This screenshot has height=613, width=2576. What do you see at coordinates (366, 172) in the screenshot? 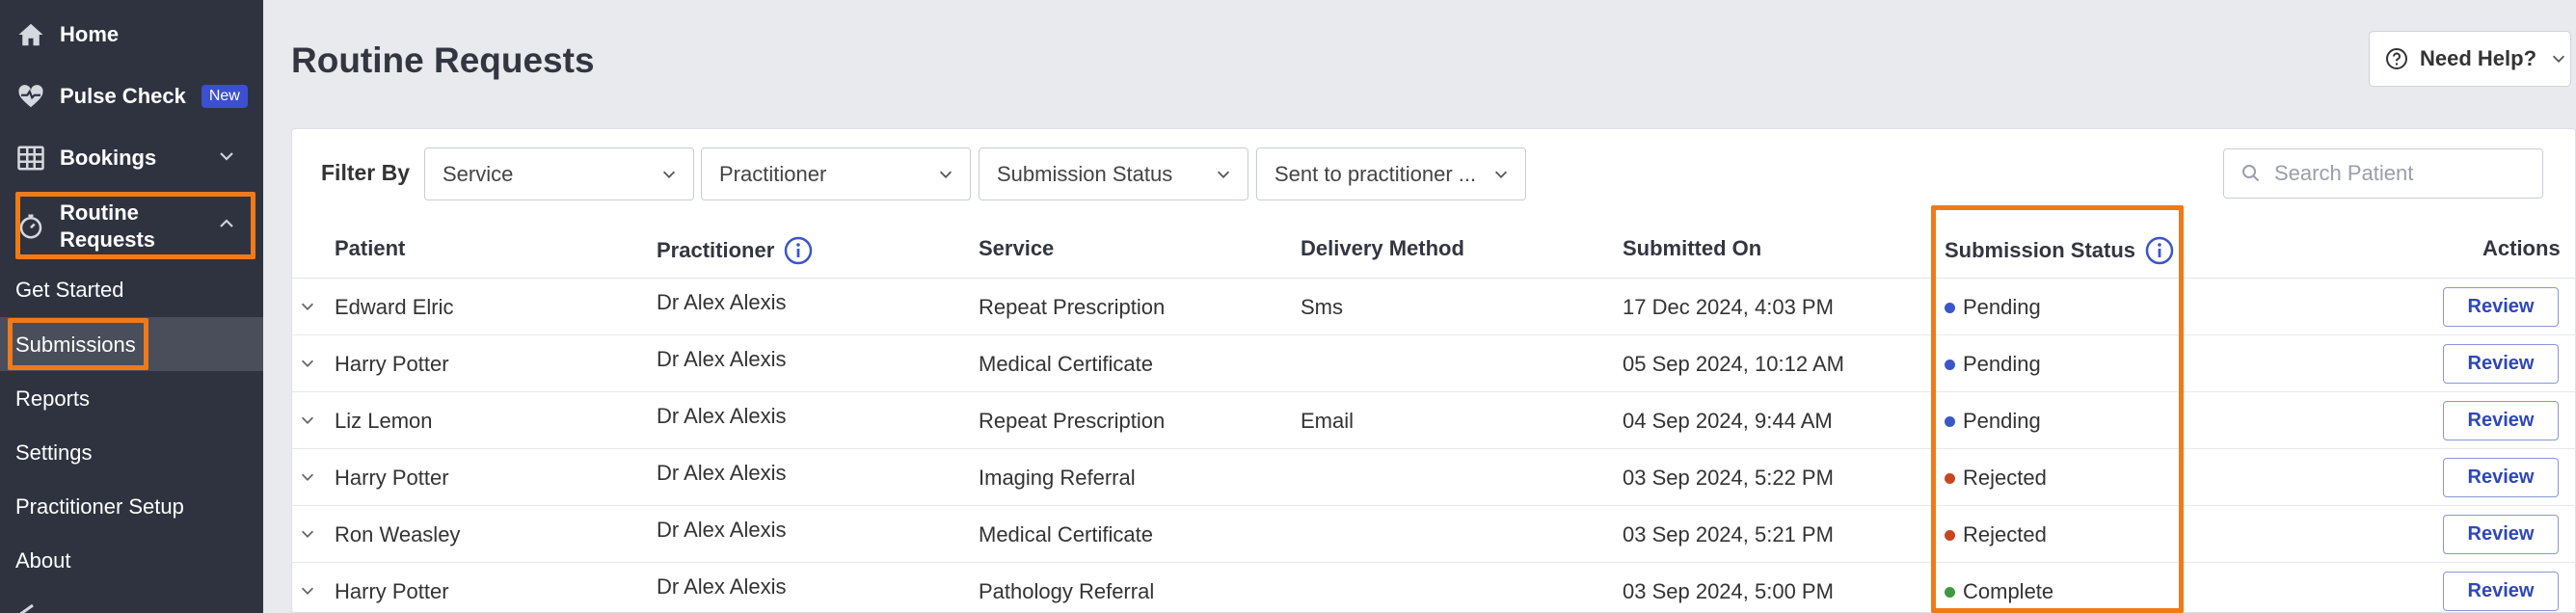
I see `filter-by-label: Filter By` at bounding box center [366, 172].